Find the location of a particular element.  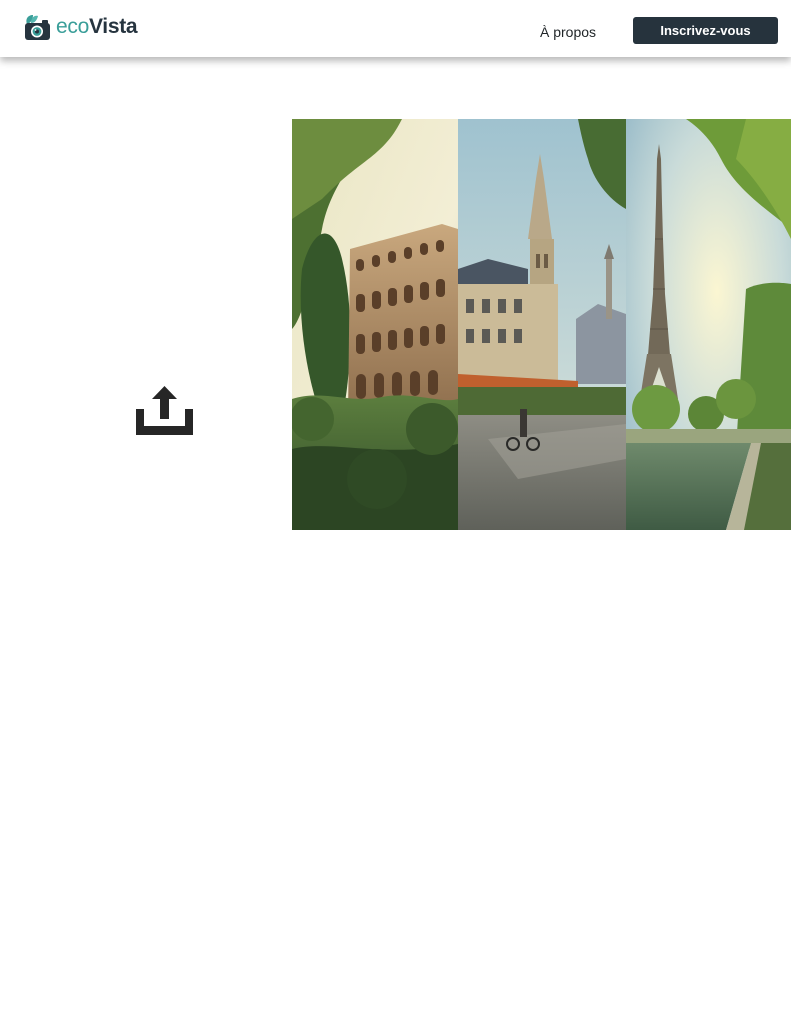

nav-link-about: À propos is located at coordinates (568, 32).